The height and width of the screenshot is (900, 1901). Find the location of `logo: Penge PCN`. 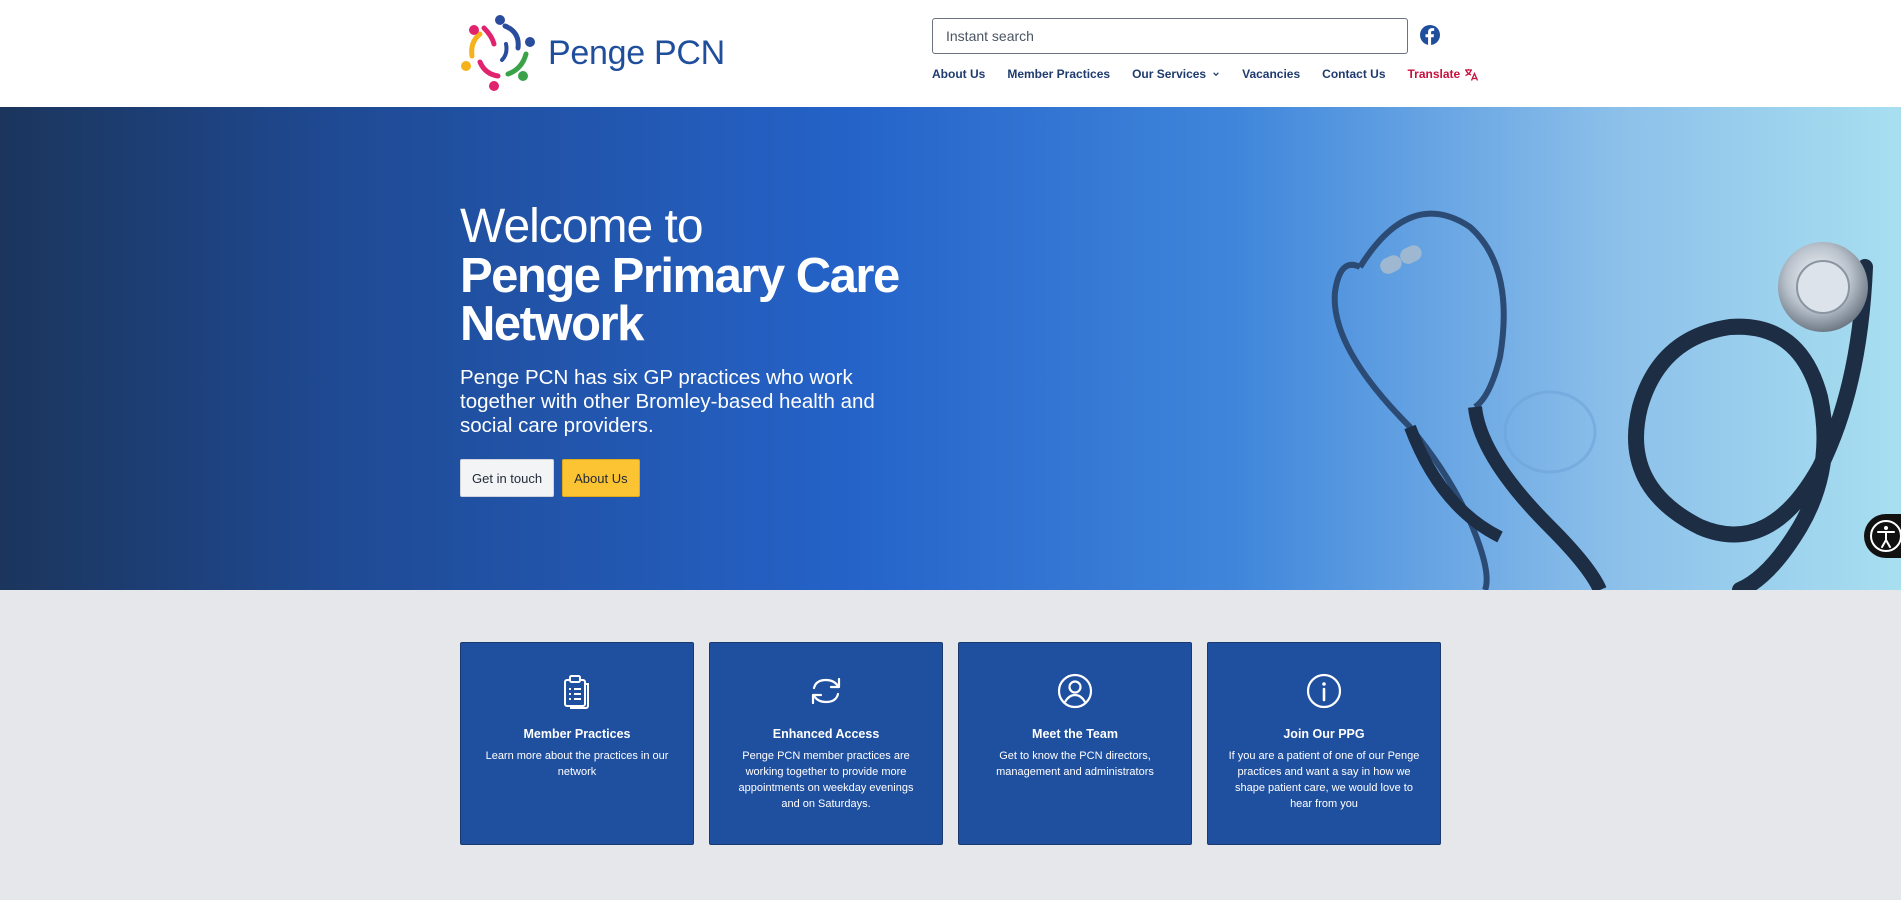

logo: Penge PCN is located at coordinates (592, 53).